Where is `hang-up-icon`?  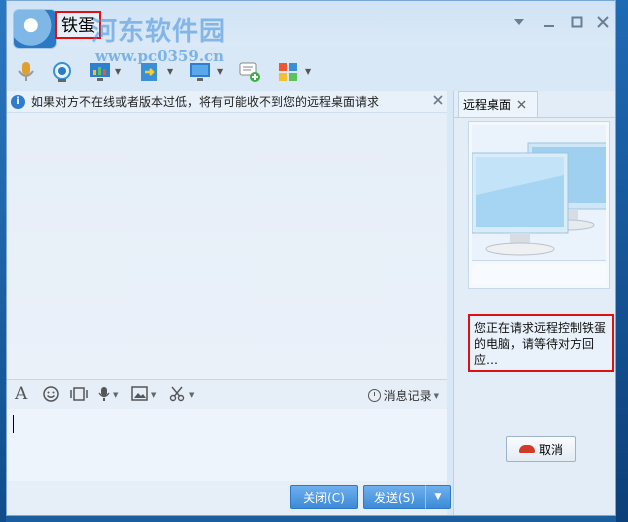
hang-up-icon is located at coordinates (526, 449).